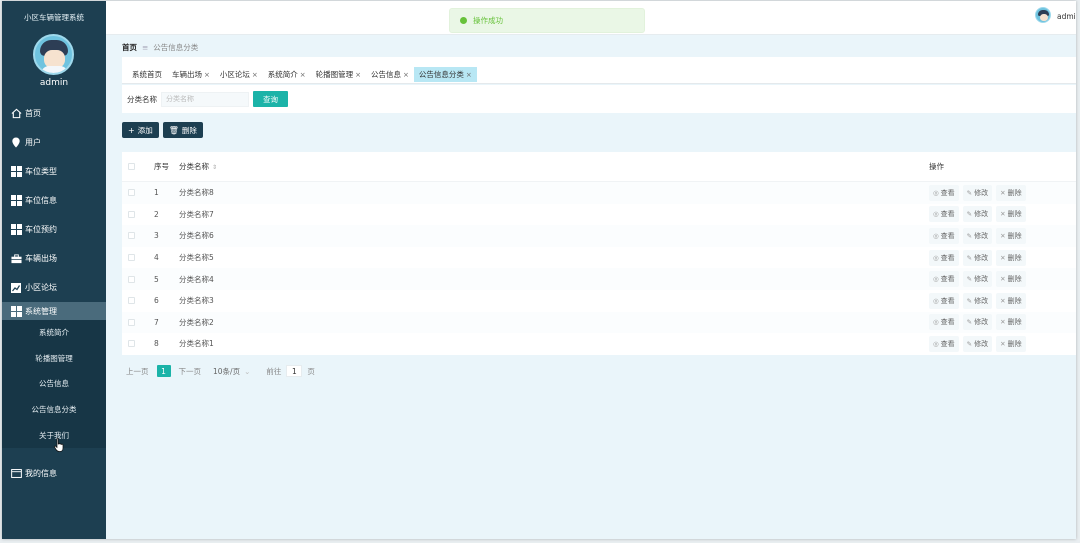 The image size is (1080, 543). Describe the element at coordinates (54, 258) in the screenshot. I see `sidebar-item-vehicle-exit: 车辆出场` at that location.